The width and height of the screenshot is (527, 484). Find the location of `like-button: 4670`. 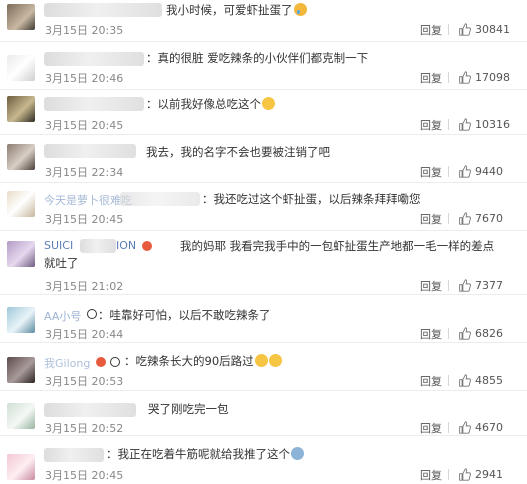

like-button: 4670 is located at coordinates (480, 427).